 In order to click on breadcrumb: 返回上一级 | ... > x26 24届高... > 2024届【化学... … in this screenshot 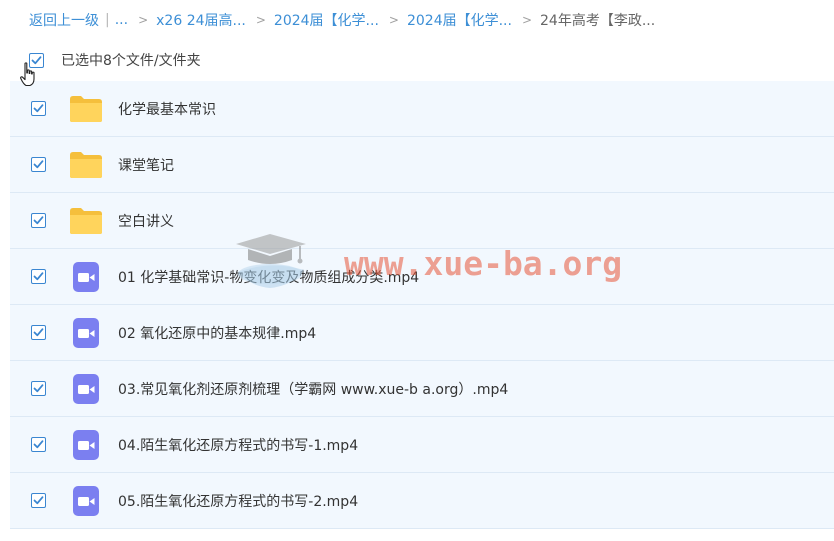, I will do `click(342, 20)`.